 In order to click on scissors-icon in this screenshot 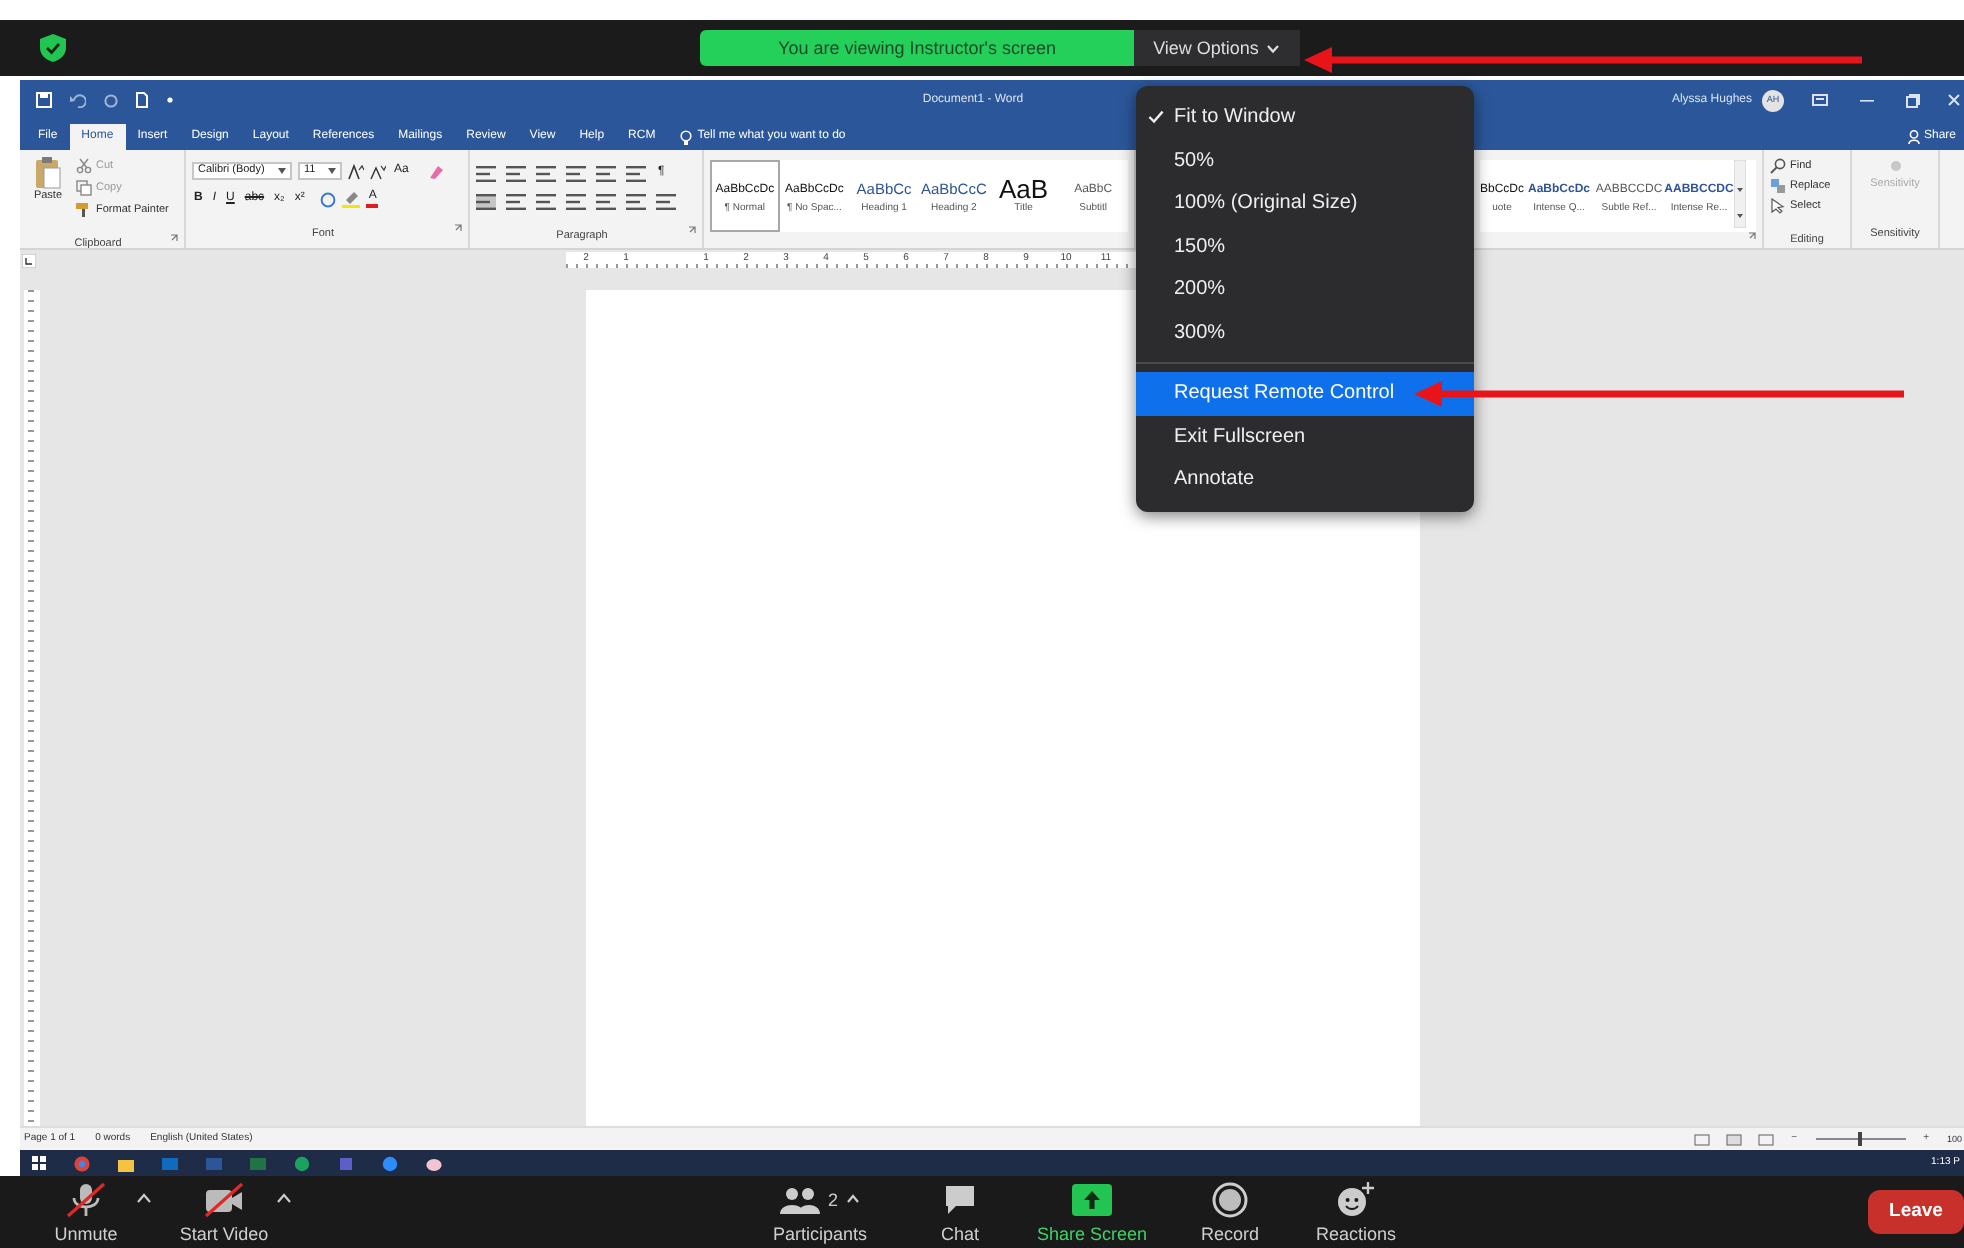, I will do `click(84, 166)`.